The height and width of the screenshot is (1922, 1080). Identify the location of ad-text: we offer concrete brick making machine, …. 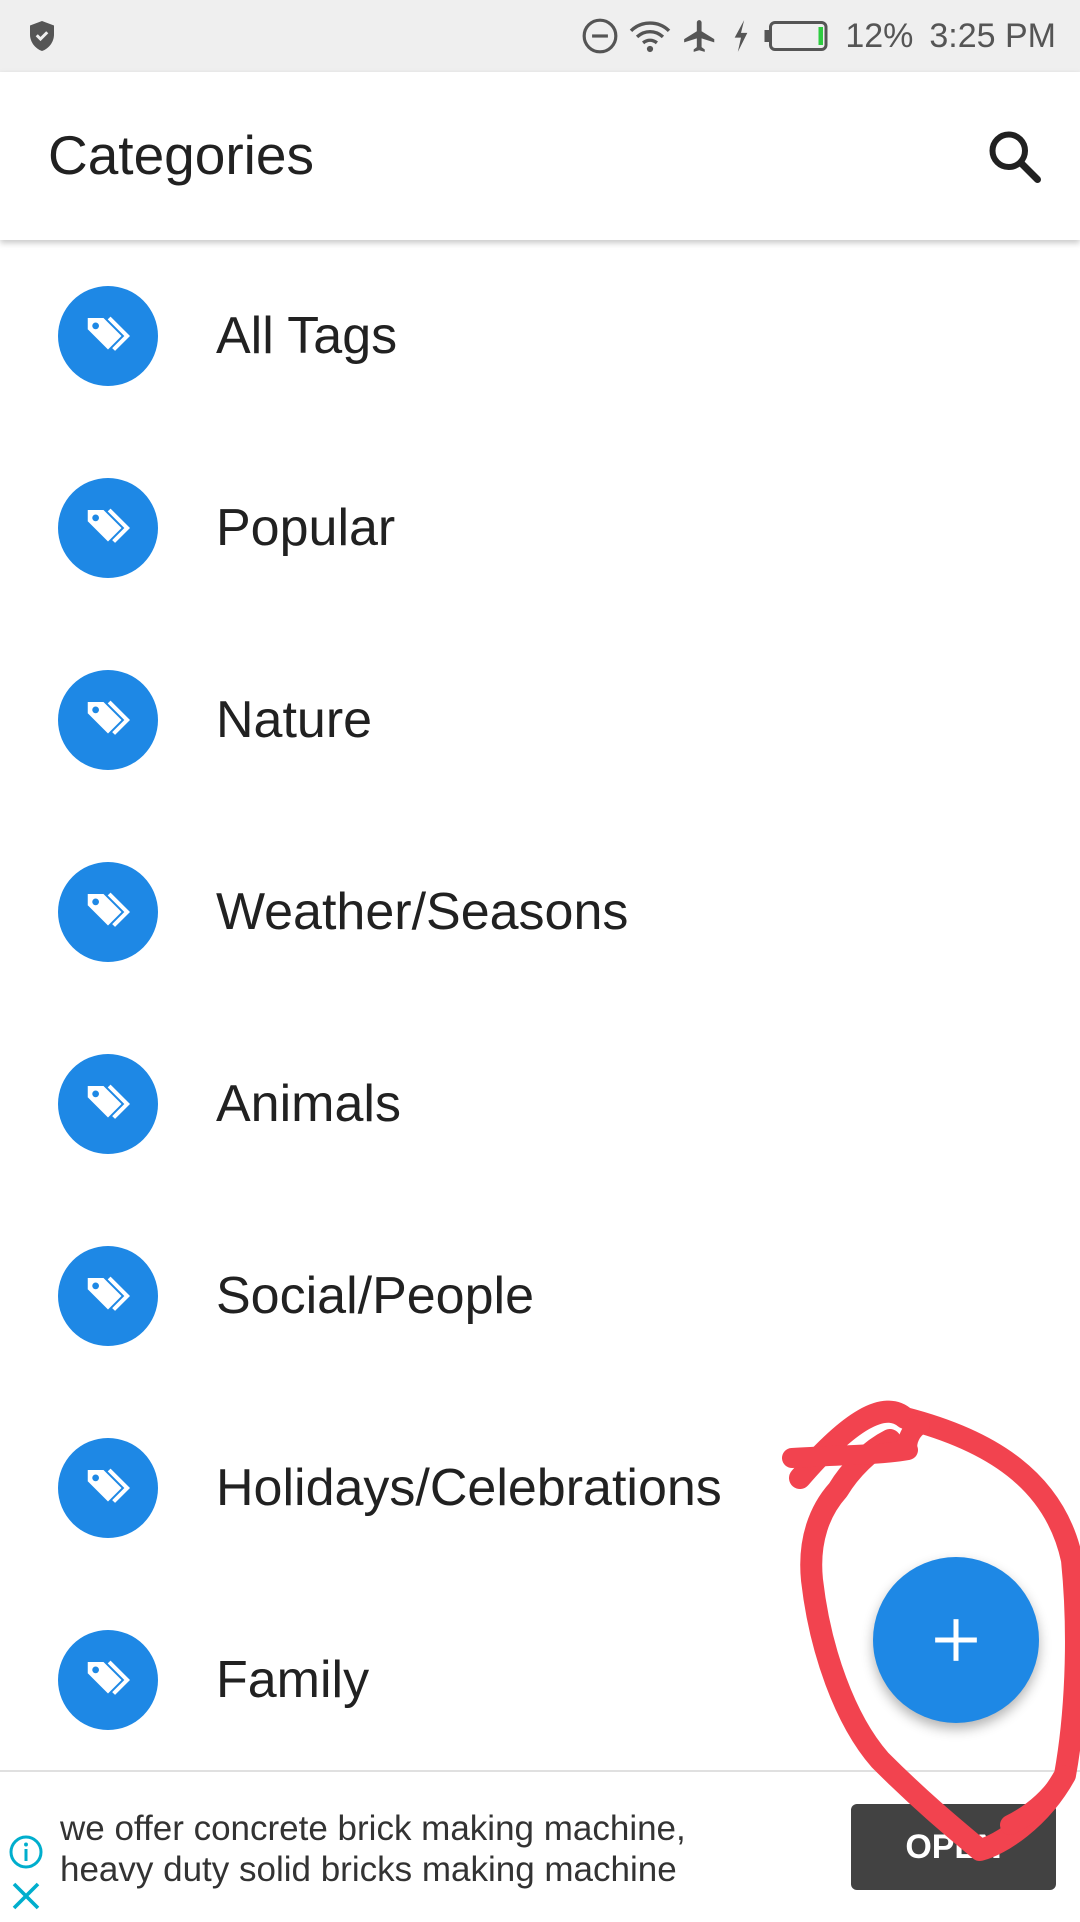
(430, 1849).